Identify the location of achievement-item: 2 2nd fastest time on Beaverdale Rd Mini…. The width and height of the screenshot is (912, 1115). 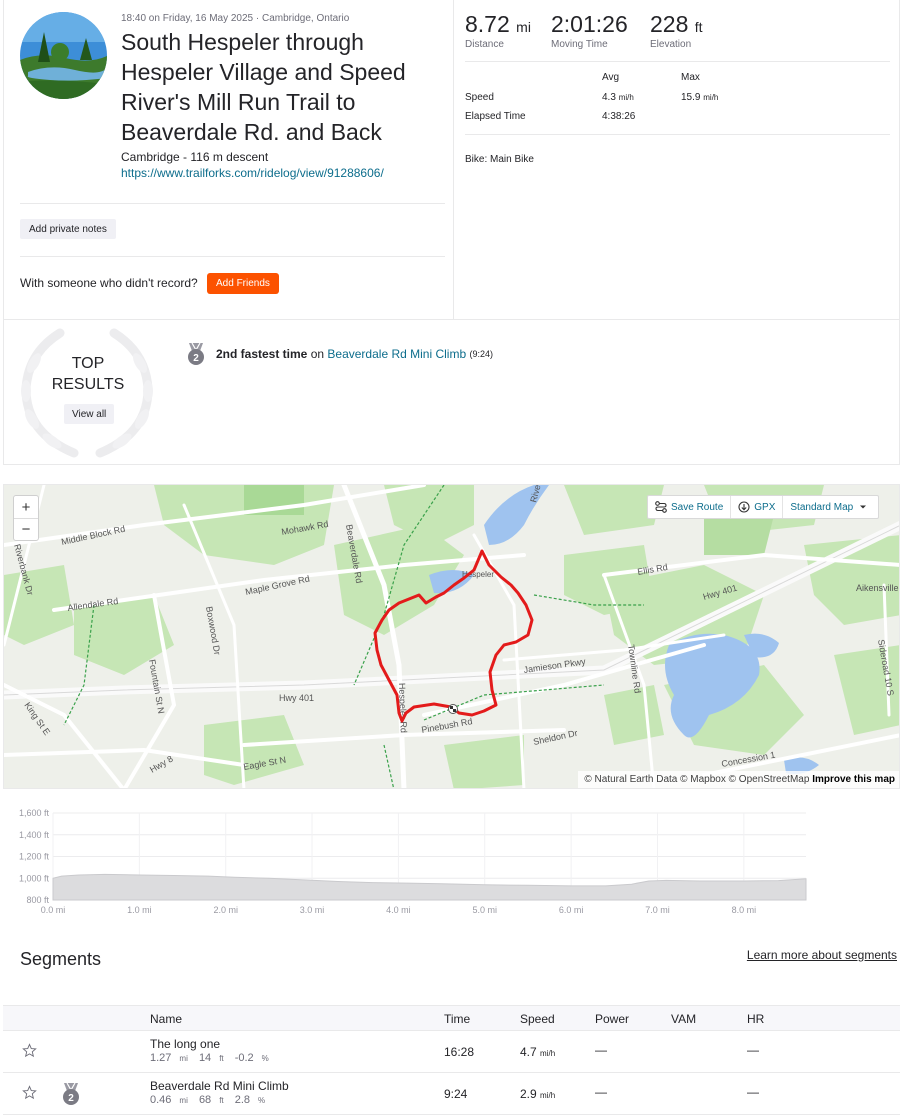
(339, 354).